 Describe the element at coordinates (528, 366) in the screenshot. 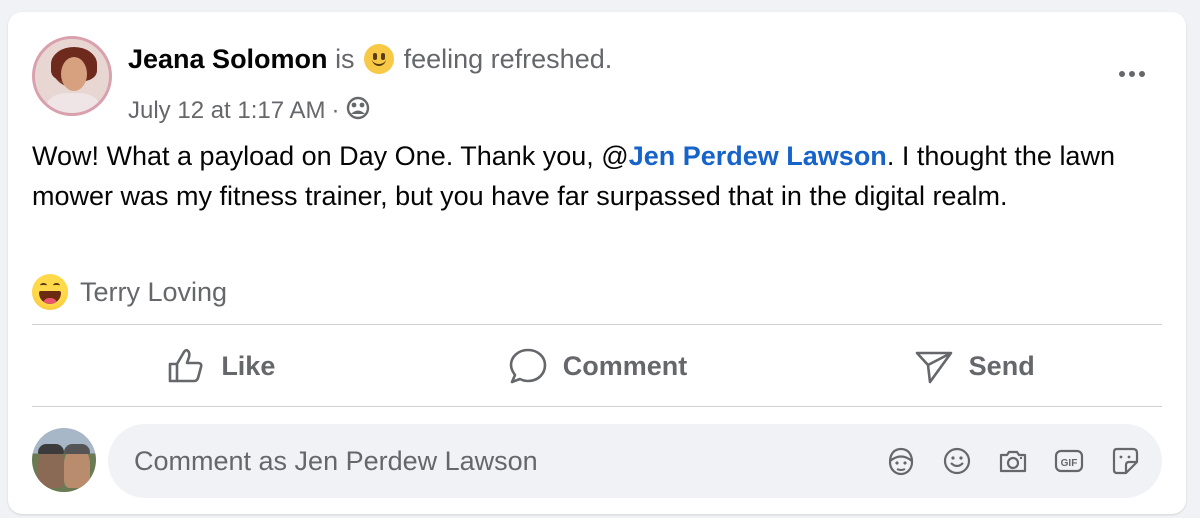

I see `comment-icon` at that location.